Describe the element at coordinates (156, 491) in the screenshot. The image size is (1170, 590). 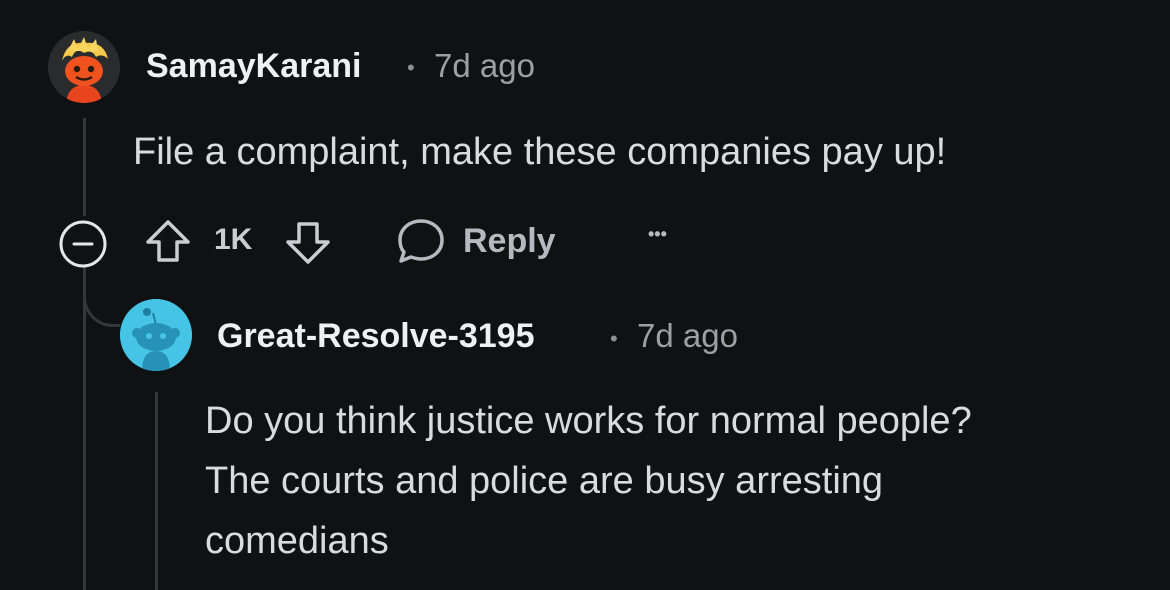
I see `thread-line-reply` at that location.